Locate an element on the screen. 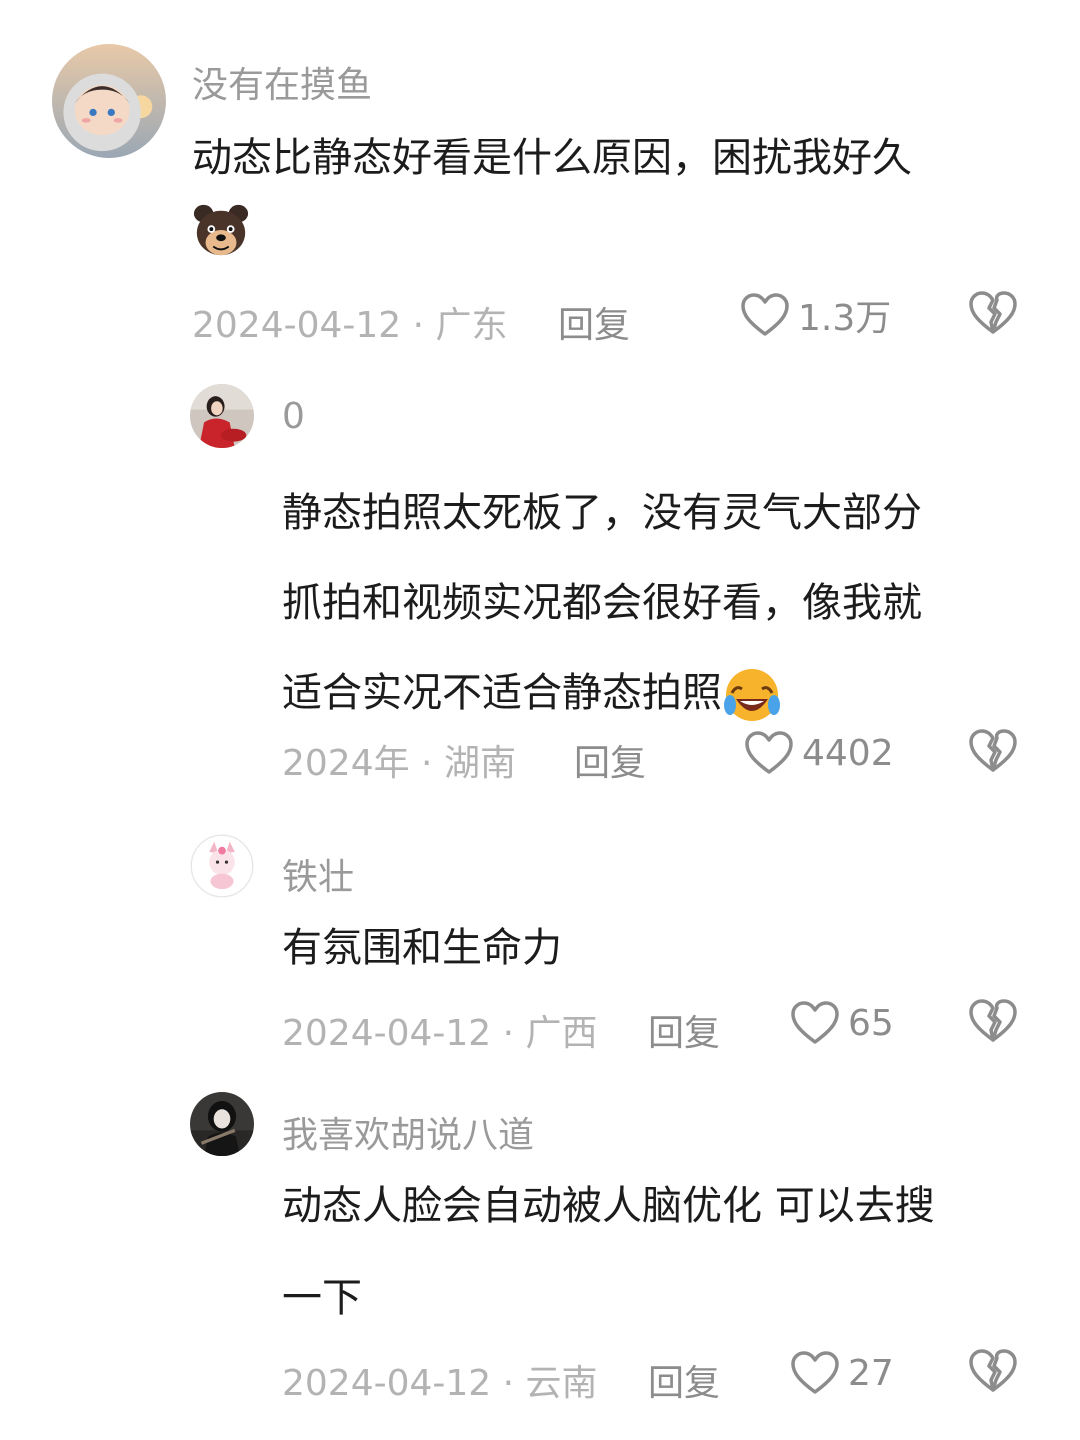  comment-text-line: 抓拍和视频实况都会很好看，像我就 is located at coordinates (602, 603).